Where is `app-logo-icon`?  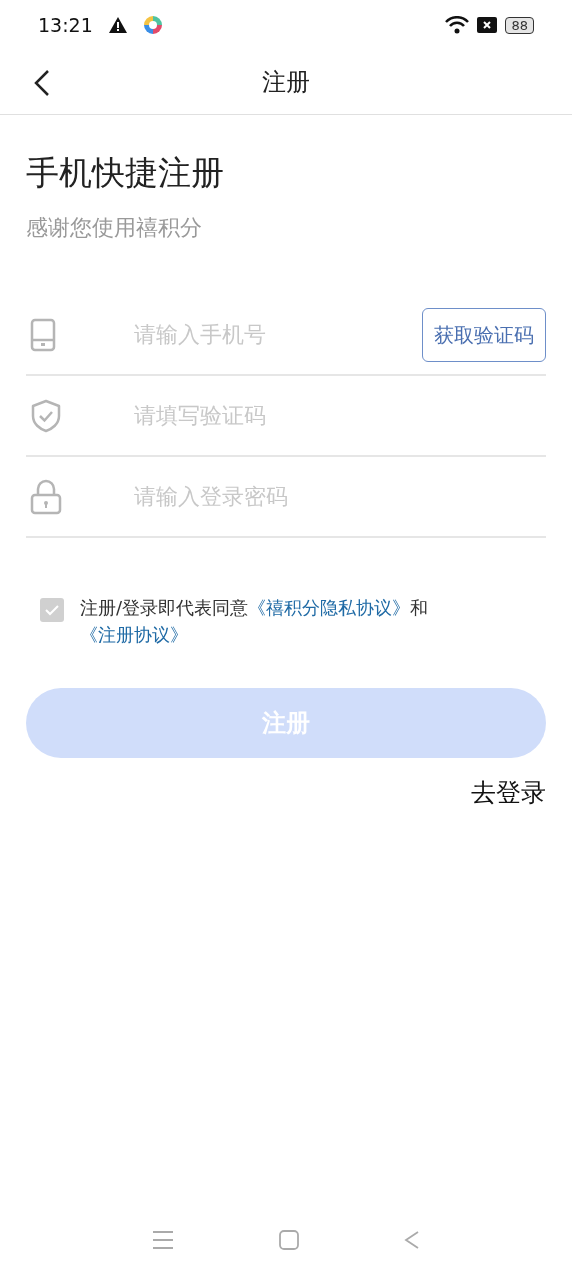
app-logo-icon is located at coordinates (152, 25).